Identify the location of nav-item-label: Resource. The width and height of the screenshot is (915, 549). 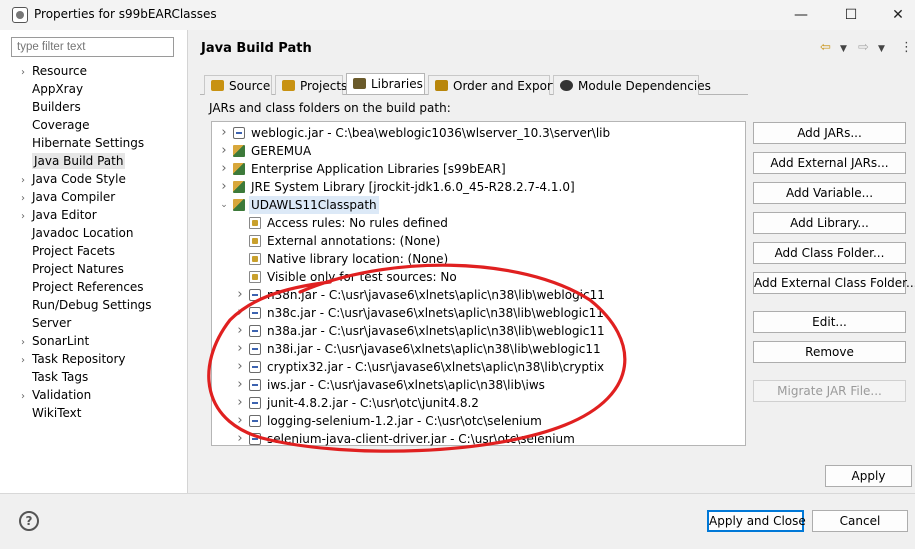
(60, 71).